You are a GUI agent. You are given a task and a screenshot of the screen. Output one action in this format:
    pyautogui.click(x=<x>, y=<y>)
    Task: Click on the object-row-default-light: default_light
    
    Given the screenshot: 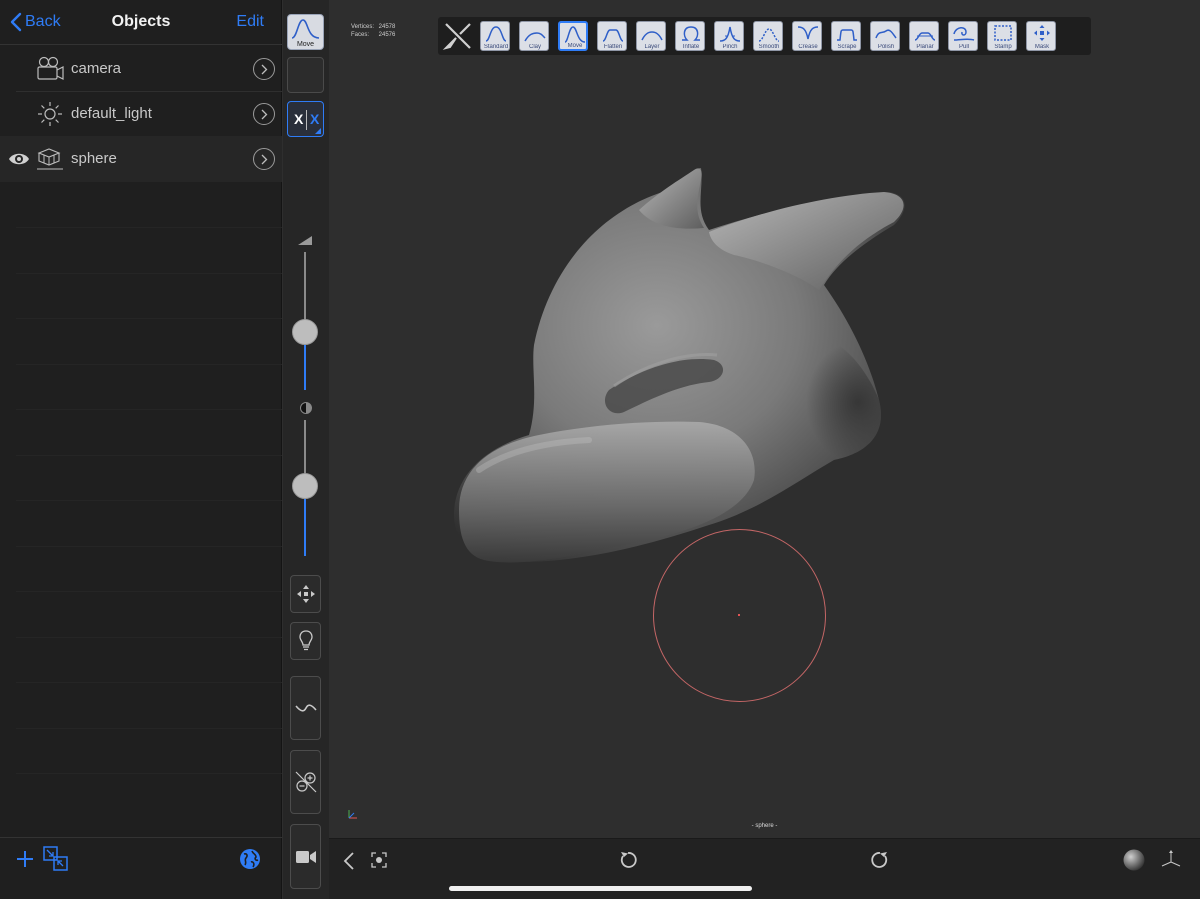 What is the action you would take?
    pyautogui.click(x=141, y=114)
    